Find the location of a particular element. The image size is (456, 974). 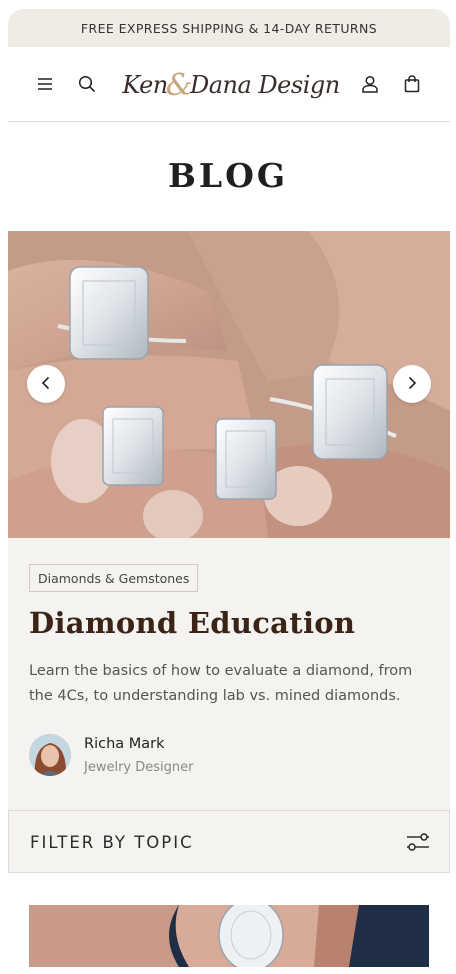

carousel-next-button is located at coordinates (412, 384).